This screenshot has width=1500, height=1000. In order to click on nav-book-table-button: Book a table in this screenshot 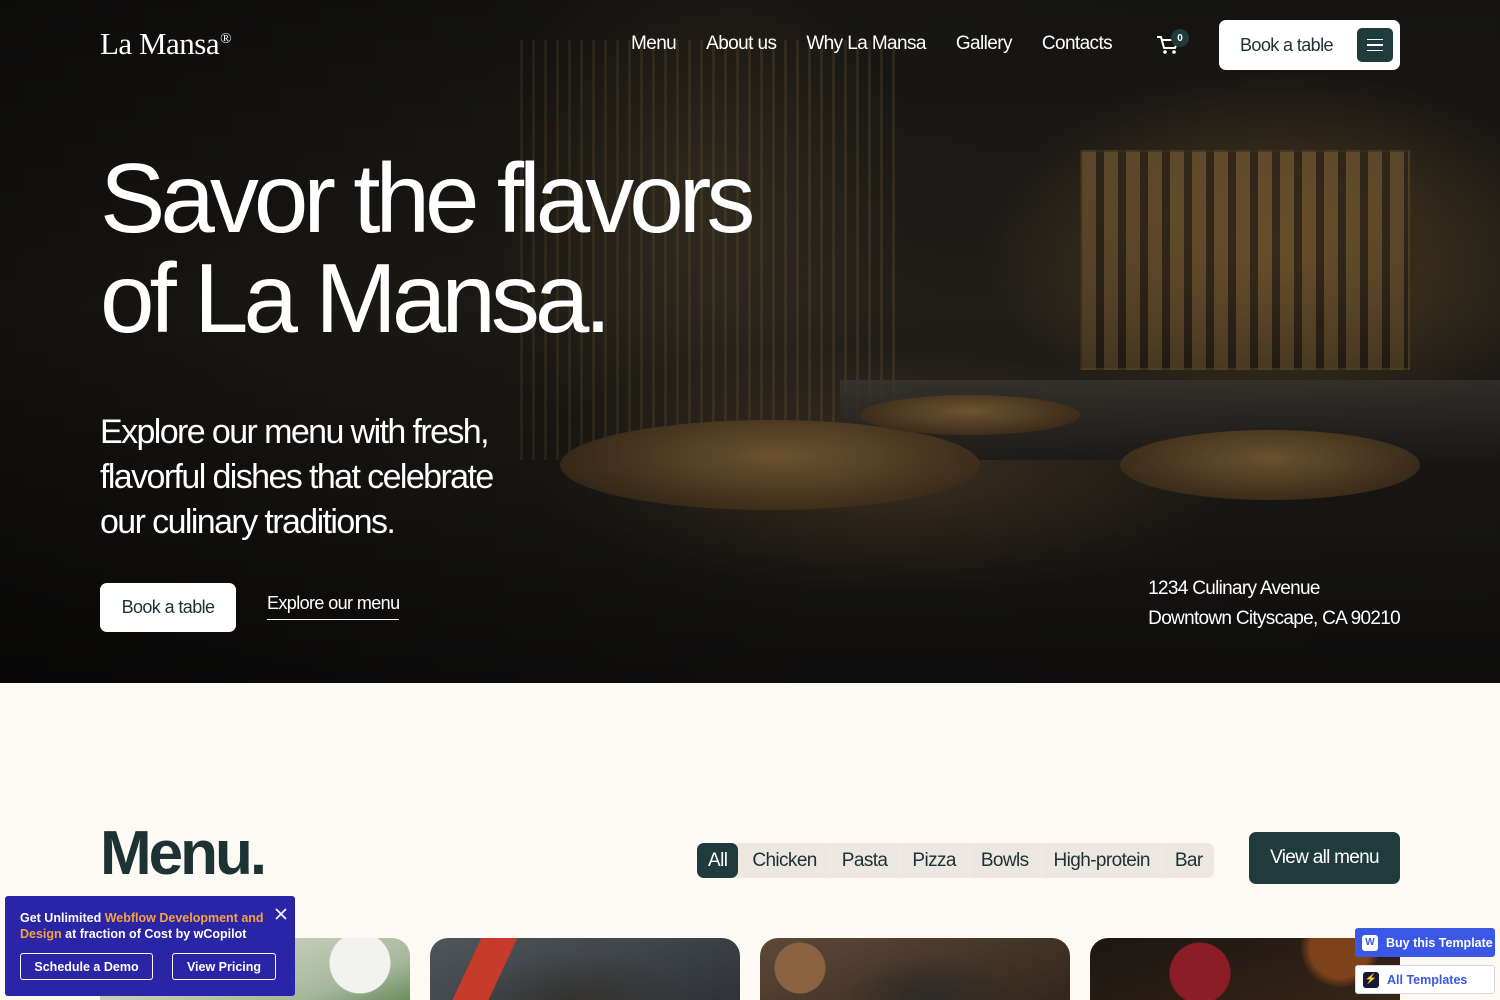, I will do `click(1309, 45)`.